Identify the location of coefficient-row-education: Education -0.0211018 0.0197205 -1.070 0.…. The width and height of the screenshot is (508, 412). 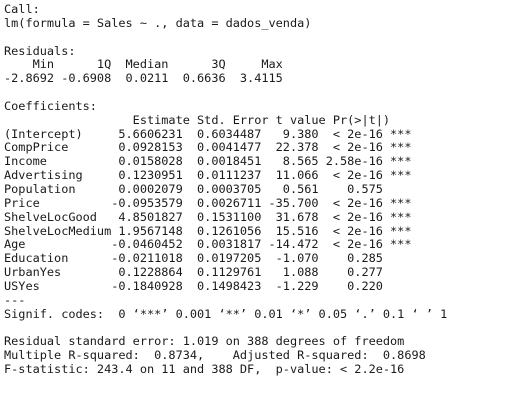
(208, 258).